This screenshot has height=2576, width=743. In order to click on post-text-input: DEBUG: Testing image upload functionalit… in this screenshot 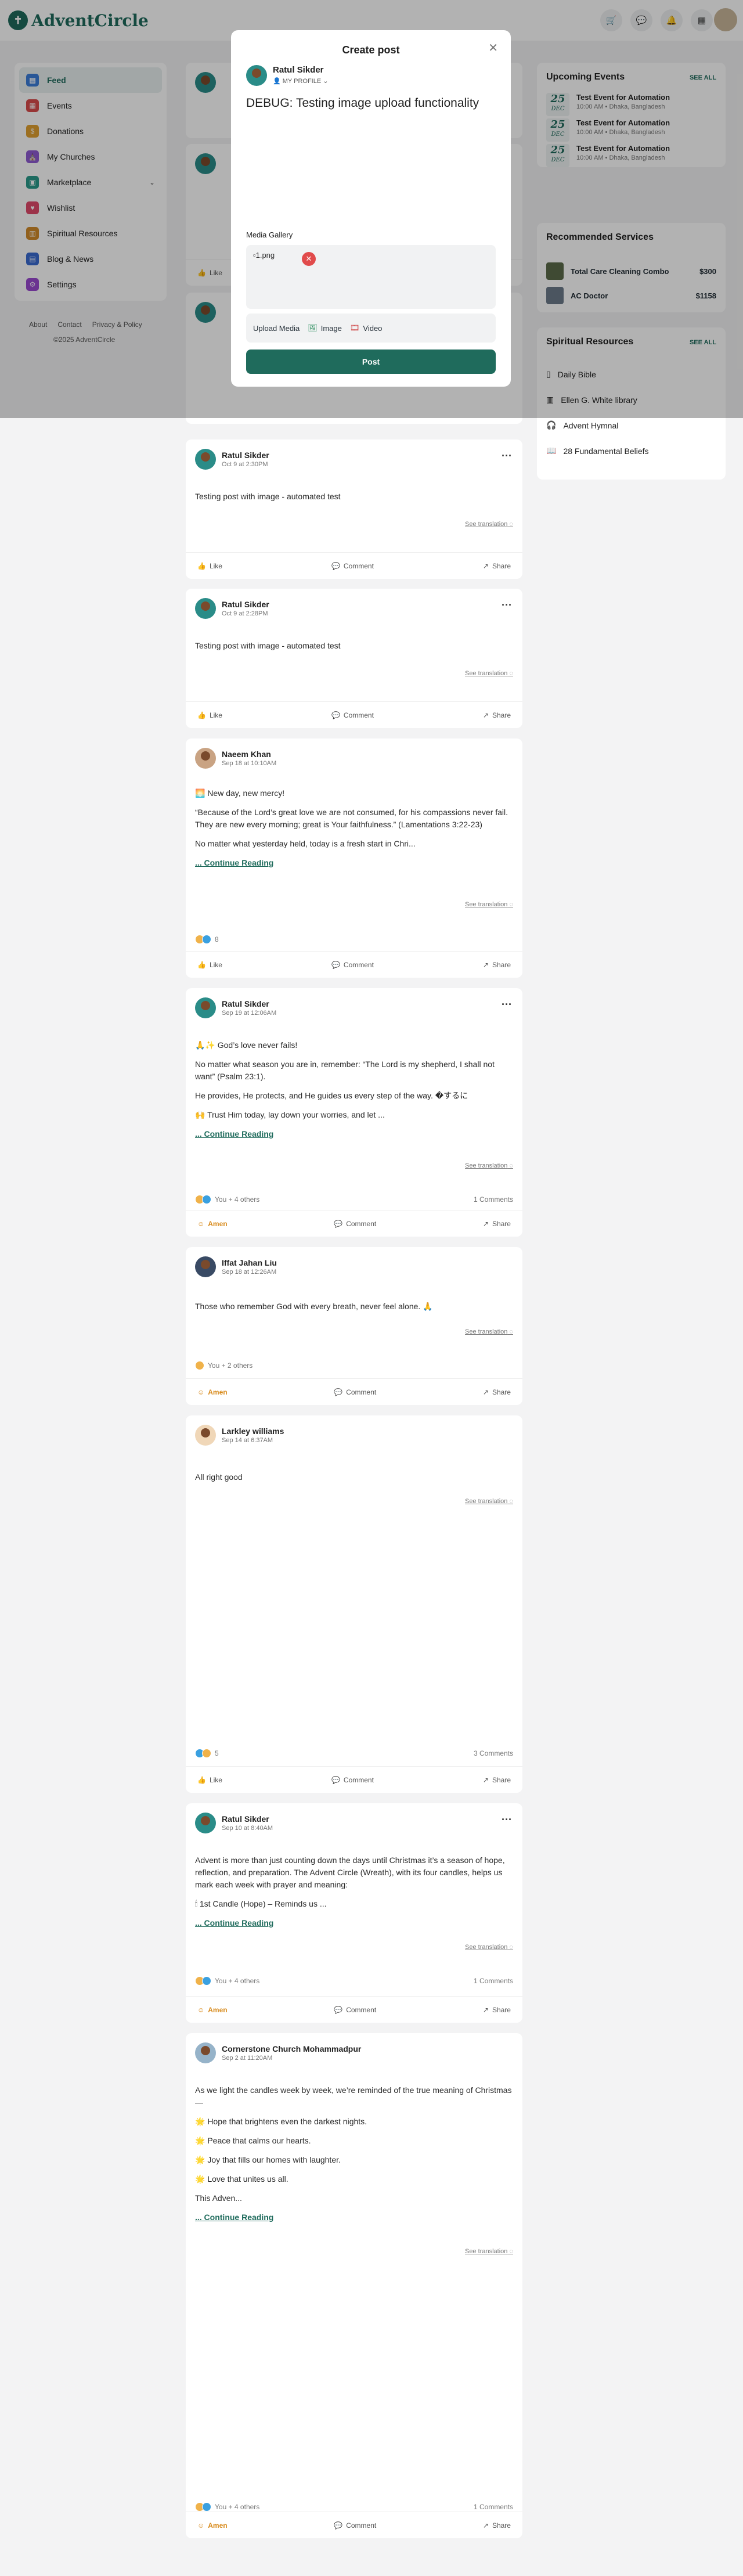, I will do `click(371, 103)`.